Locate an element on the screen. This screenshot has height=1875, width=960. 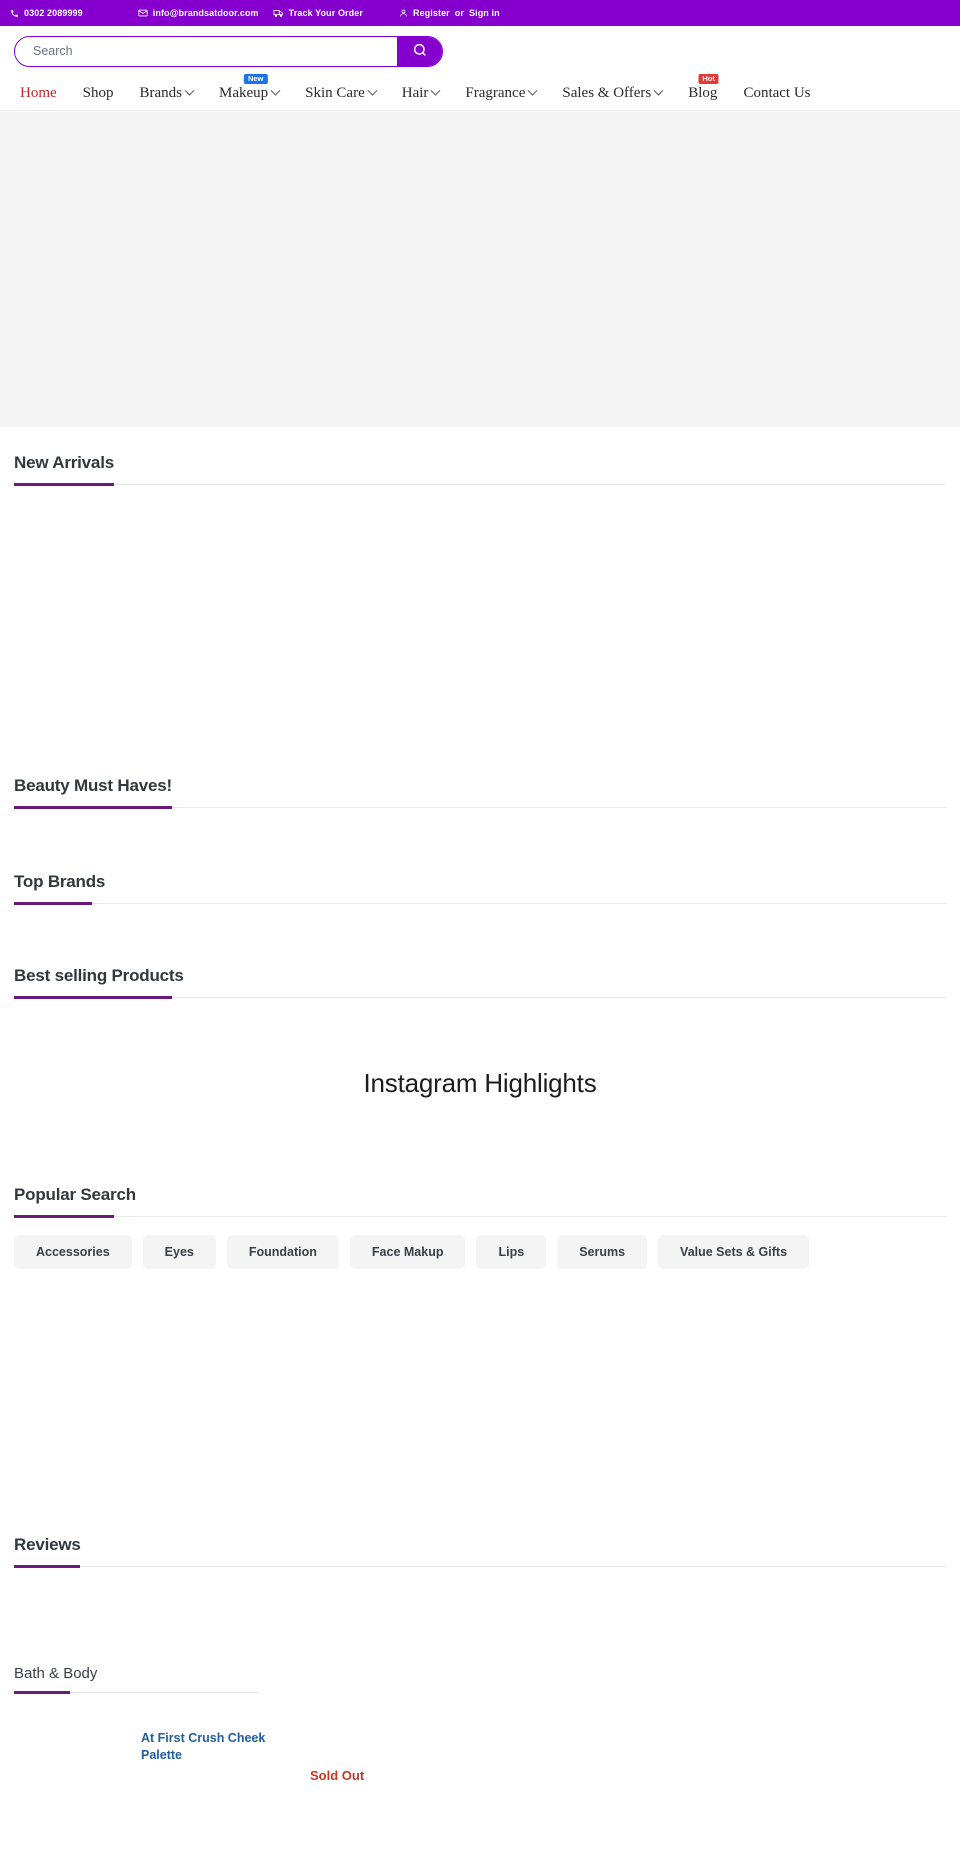
phone-icon is located at coordinates (14, 13).